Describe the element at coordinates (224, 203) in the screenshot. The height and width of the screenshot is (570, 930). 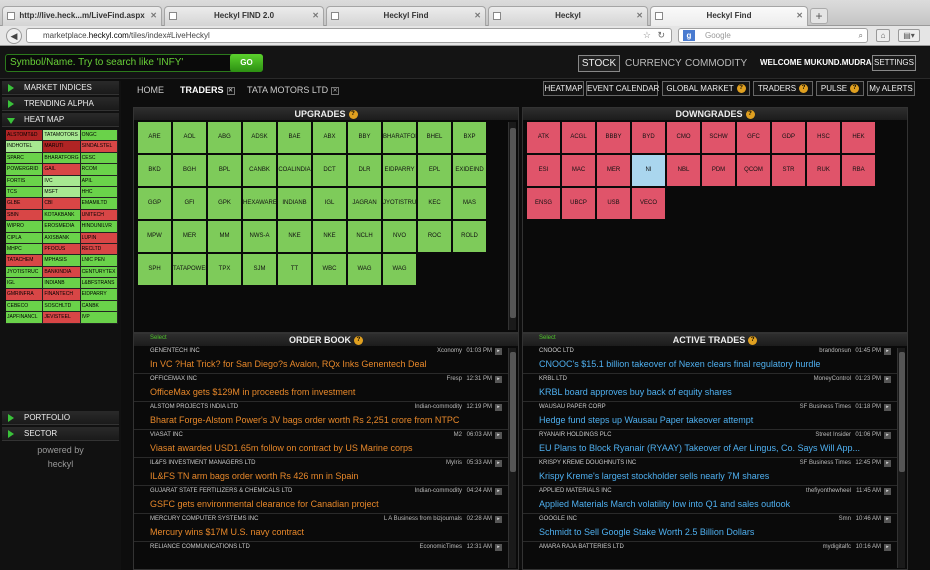
I see `upgrade-tile: GPK` at that location.